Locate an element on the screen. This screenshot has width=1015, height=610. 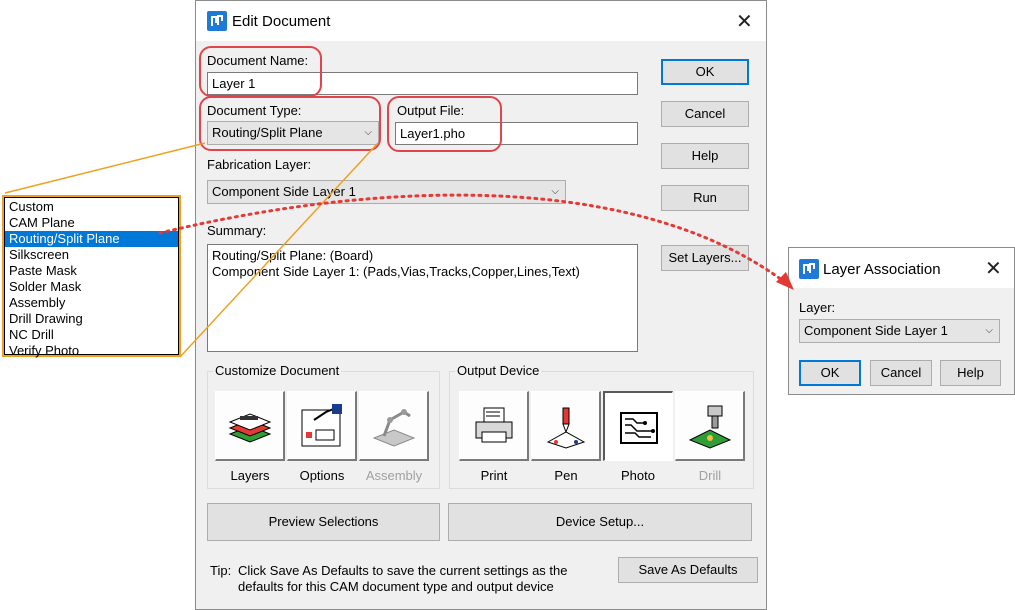
title-bar: Layer Association ✕ is located at coordinates (901, 268).